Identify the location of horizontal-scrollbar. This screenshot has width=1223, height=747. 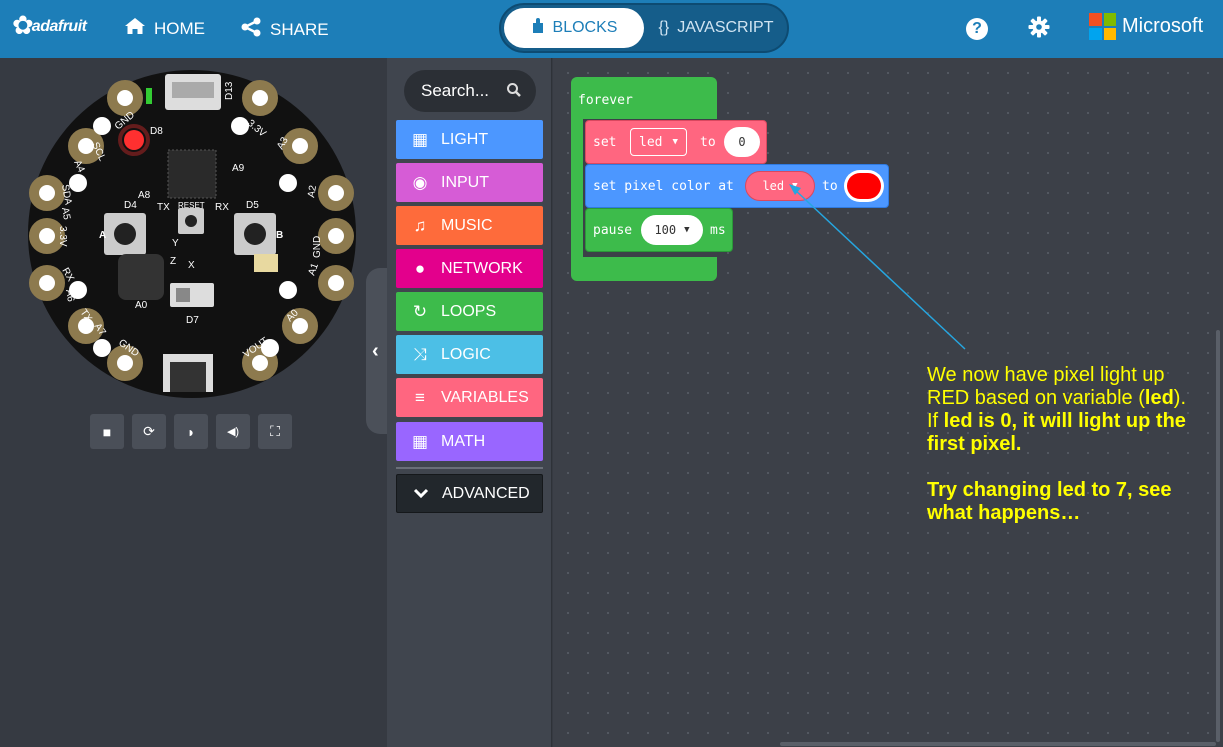
(998, 744).